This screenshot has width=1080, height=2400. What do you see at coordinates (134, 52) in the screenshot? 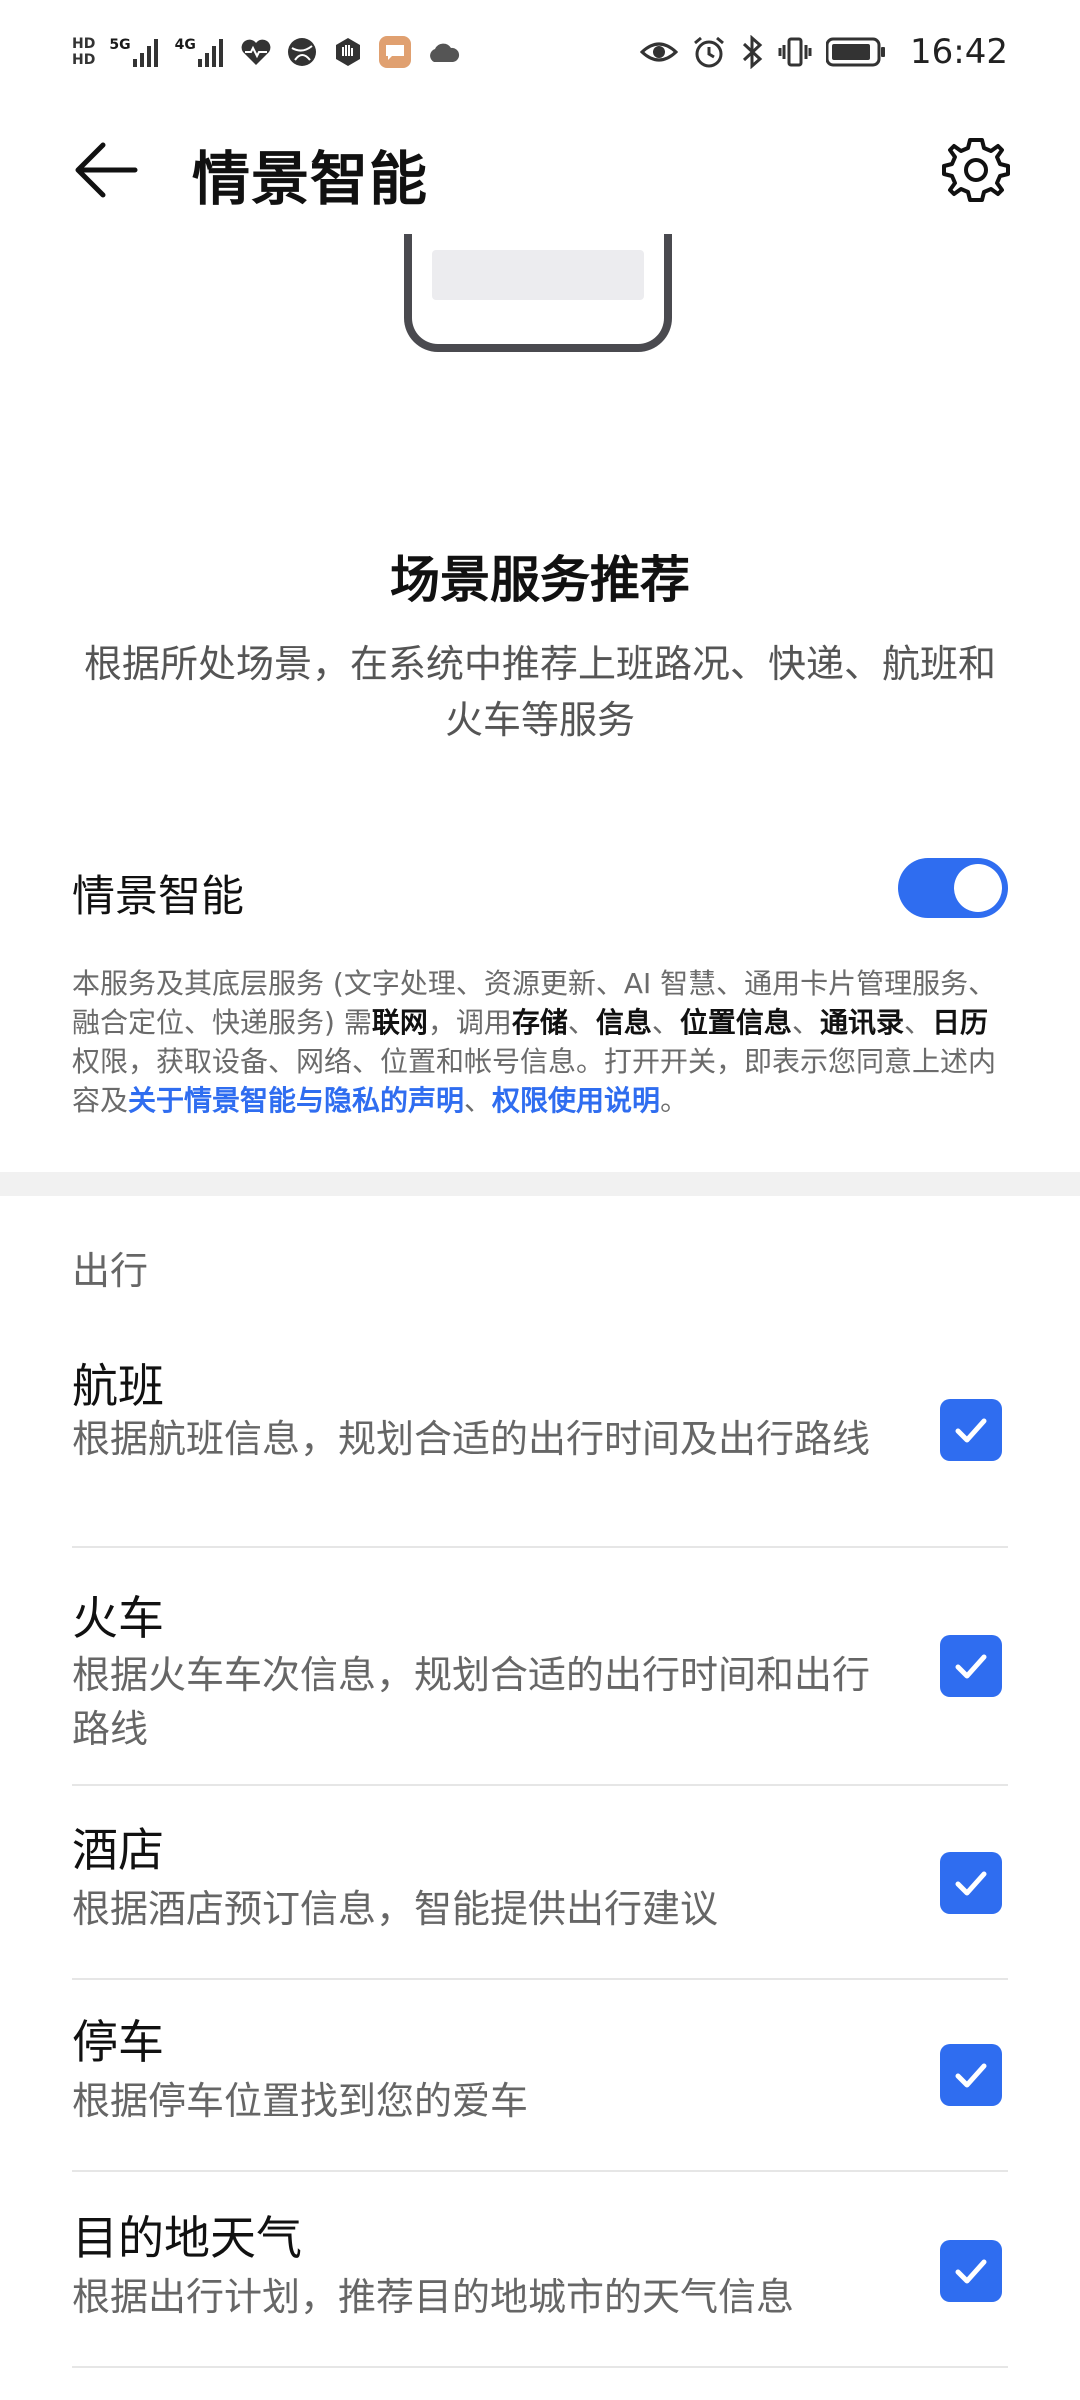
I see `5g-signal-icon: 5G` at bounding box center [134, 52].